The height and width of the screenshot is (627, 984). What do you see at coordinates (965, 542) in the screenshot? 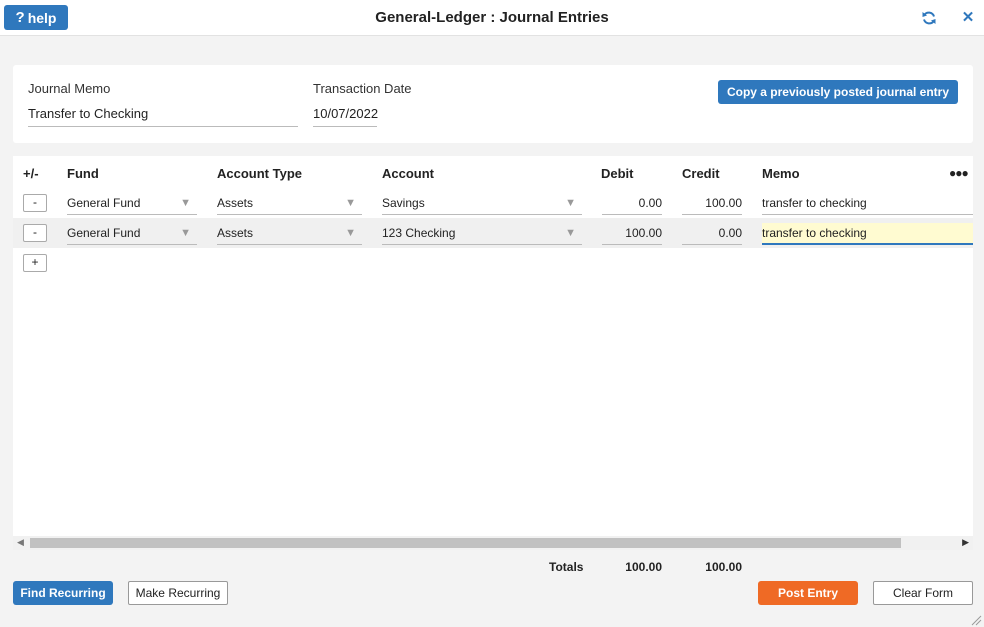
I see `scroll-right-icon: ▶` at bounding box center [965, 542].